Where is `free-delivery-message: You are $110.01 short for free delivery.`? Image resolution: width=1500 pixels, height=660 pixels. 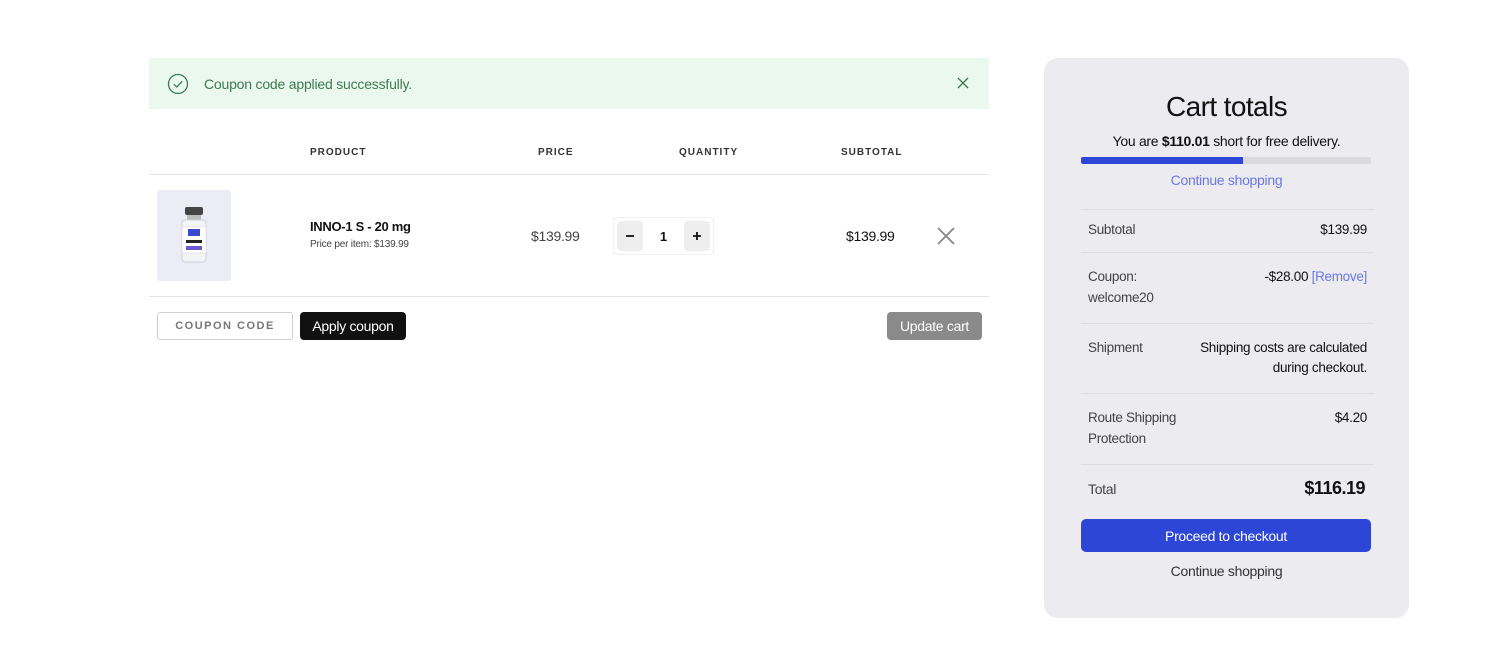
free-delivery-message: You are $110.01 short for free delivery. is located at coordinates (1226, 141).